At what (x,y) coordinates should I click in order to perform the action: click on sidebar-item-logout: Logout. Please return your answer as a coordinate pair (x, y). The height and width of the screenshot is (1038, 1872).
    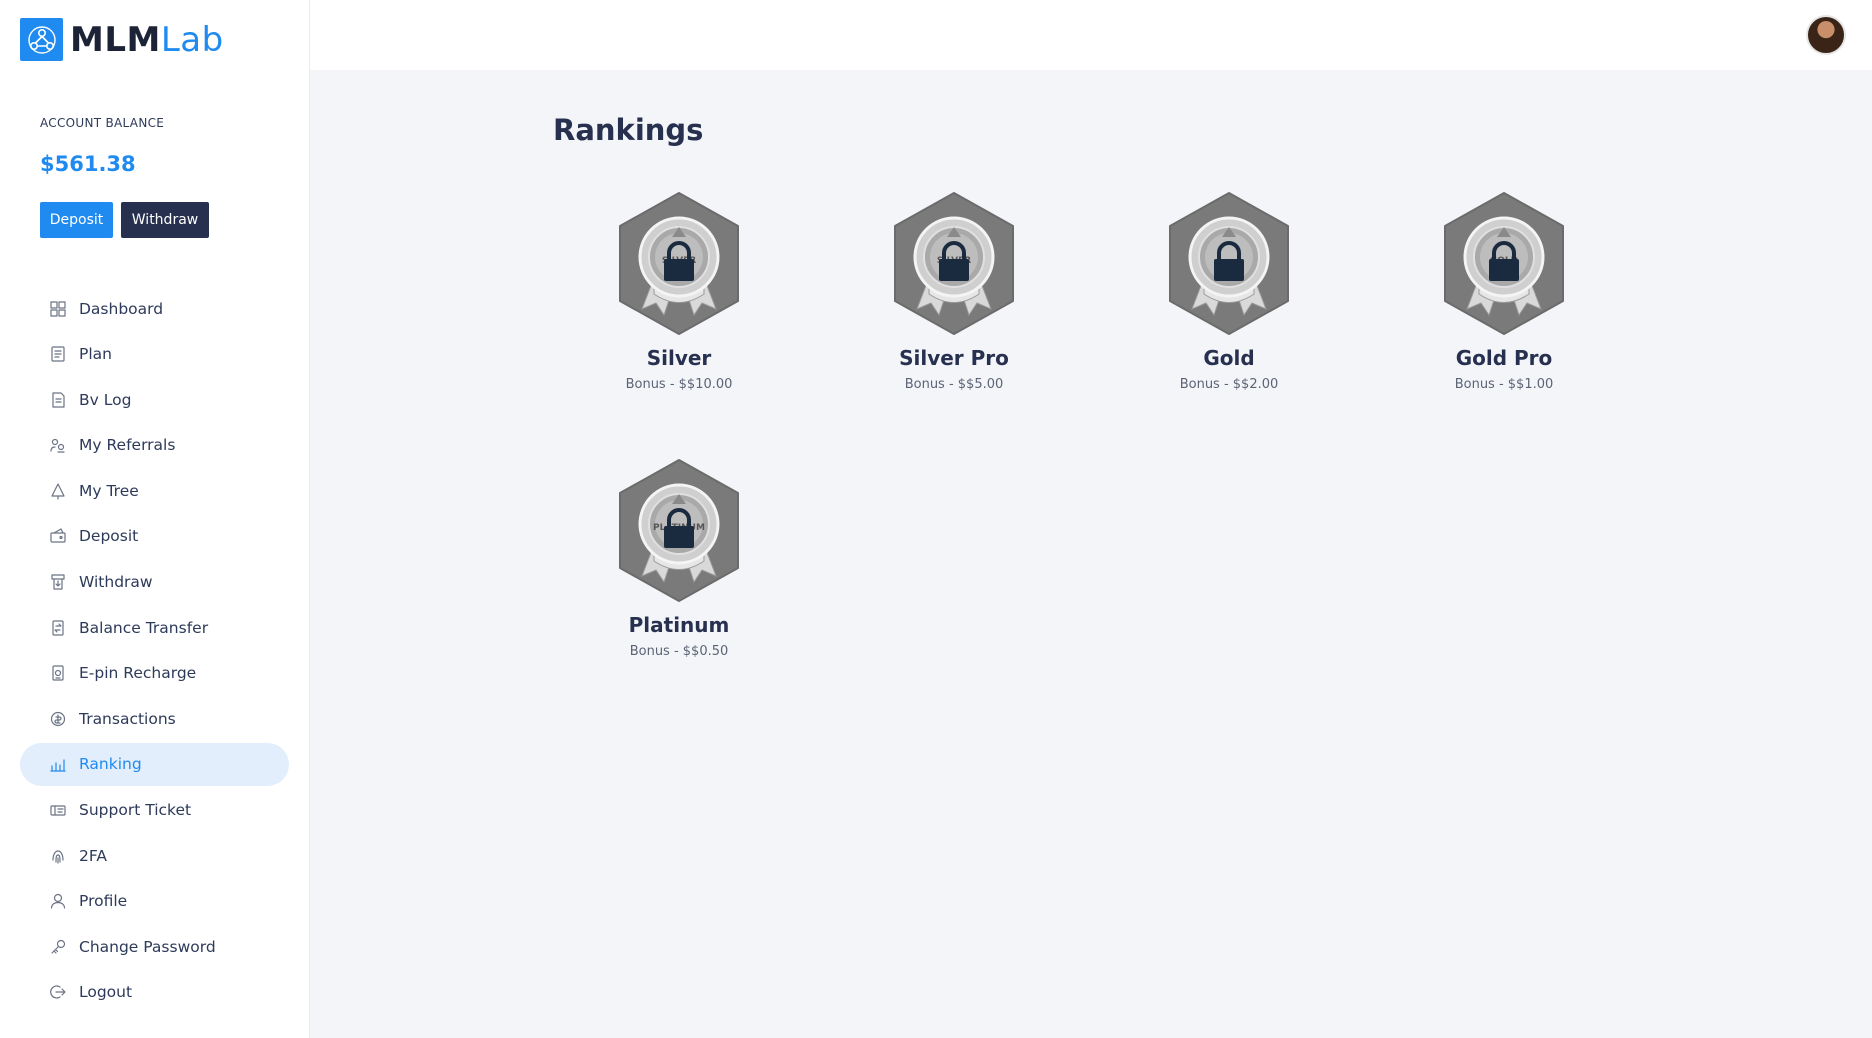
    Looking at the image, I should click on (154, 992).